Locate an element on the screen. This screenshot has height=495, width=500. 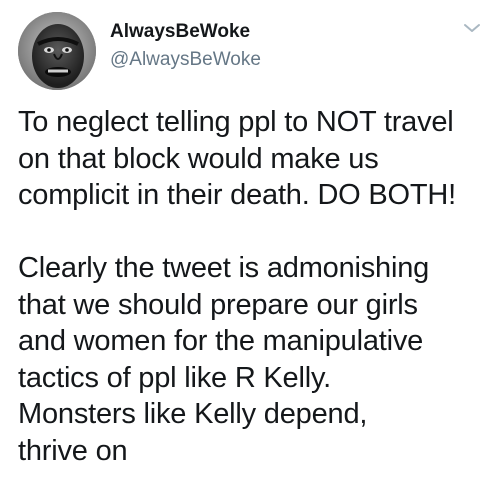
tweet-text-line: and women for the manipulative is located at coordinates (221, 341).